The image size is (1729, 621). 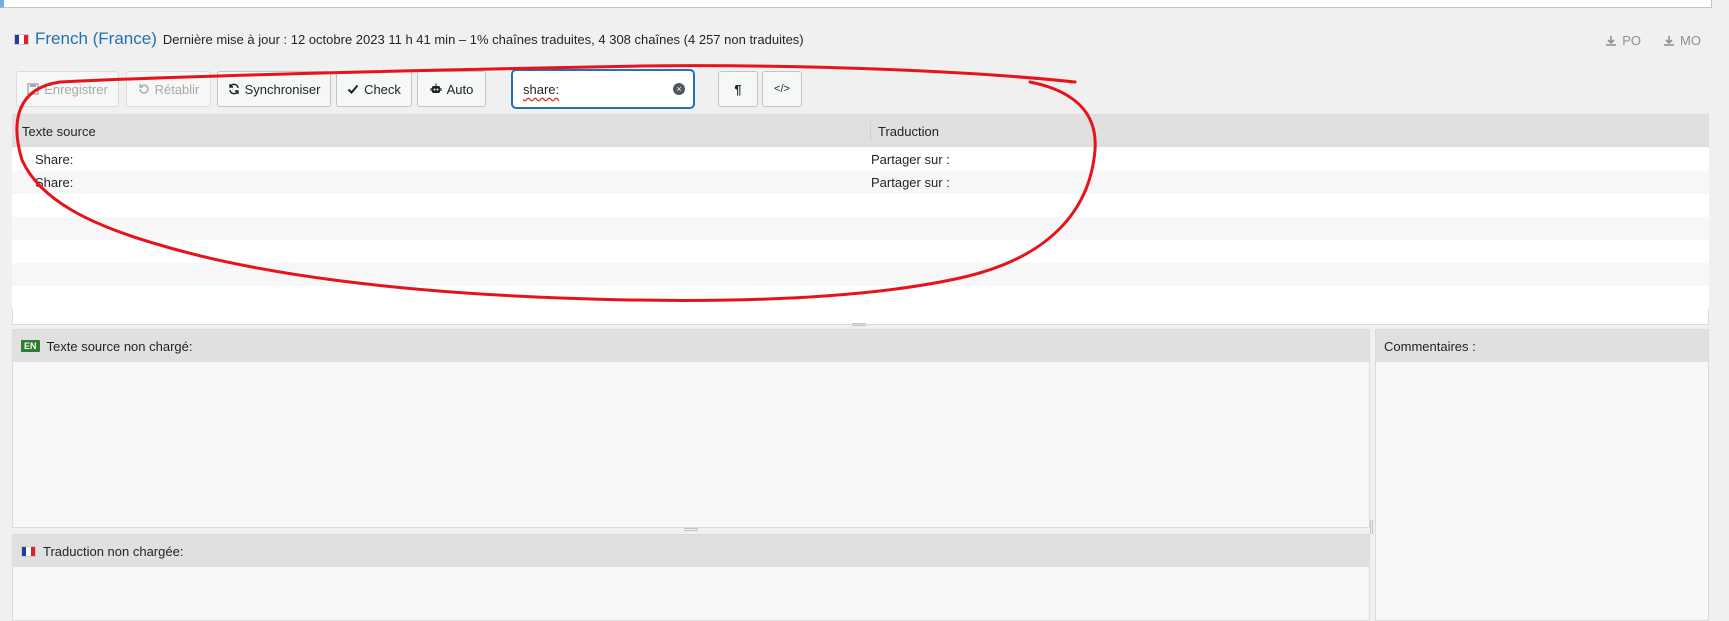 I want to click on save-label: Enregistrer, so click(x=76, y=89).